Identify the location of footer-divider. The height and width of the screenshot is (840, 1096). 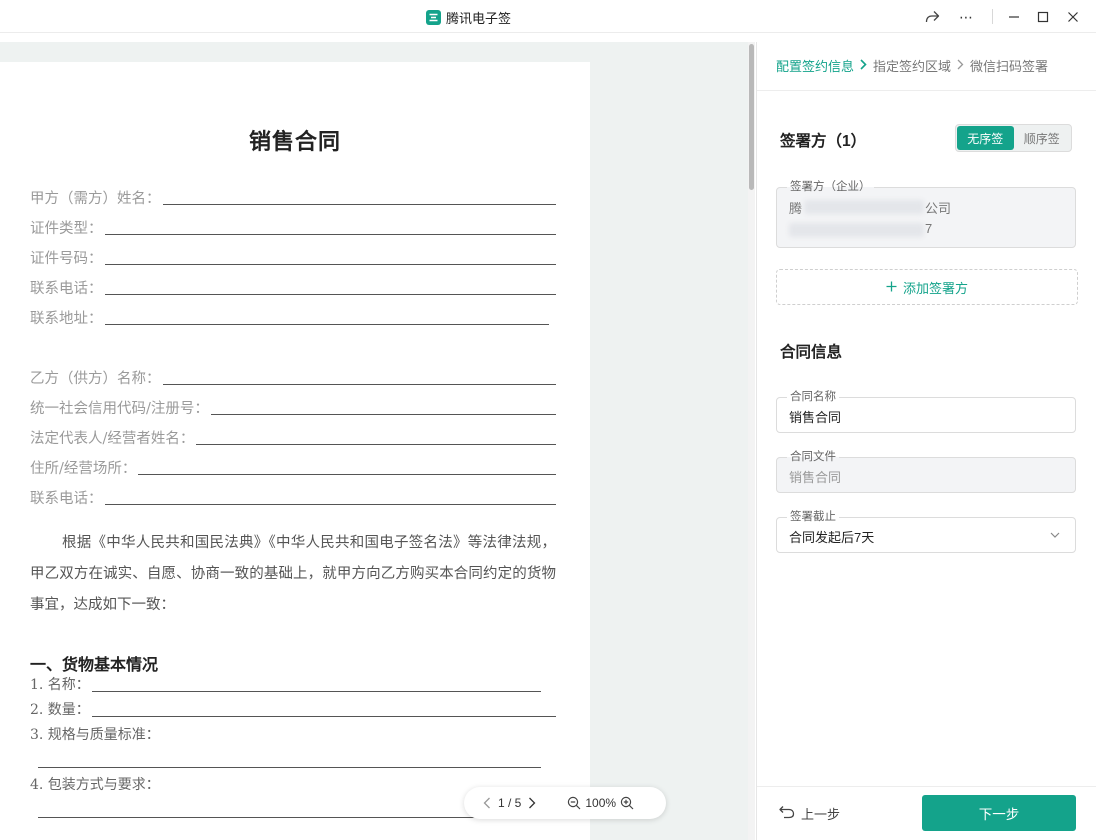
(926, 786).